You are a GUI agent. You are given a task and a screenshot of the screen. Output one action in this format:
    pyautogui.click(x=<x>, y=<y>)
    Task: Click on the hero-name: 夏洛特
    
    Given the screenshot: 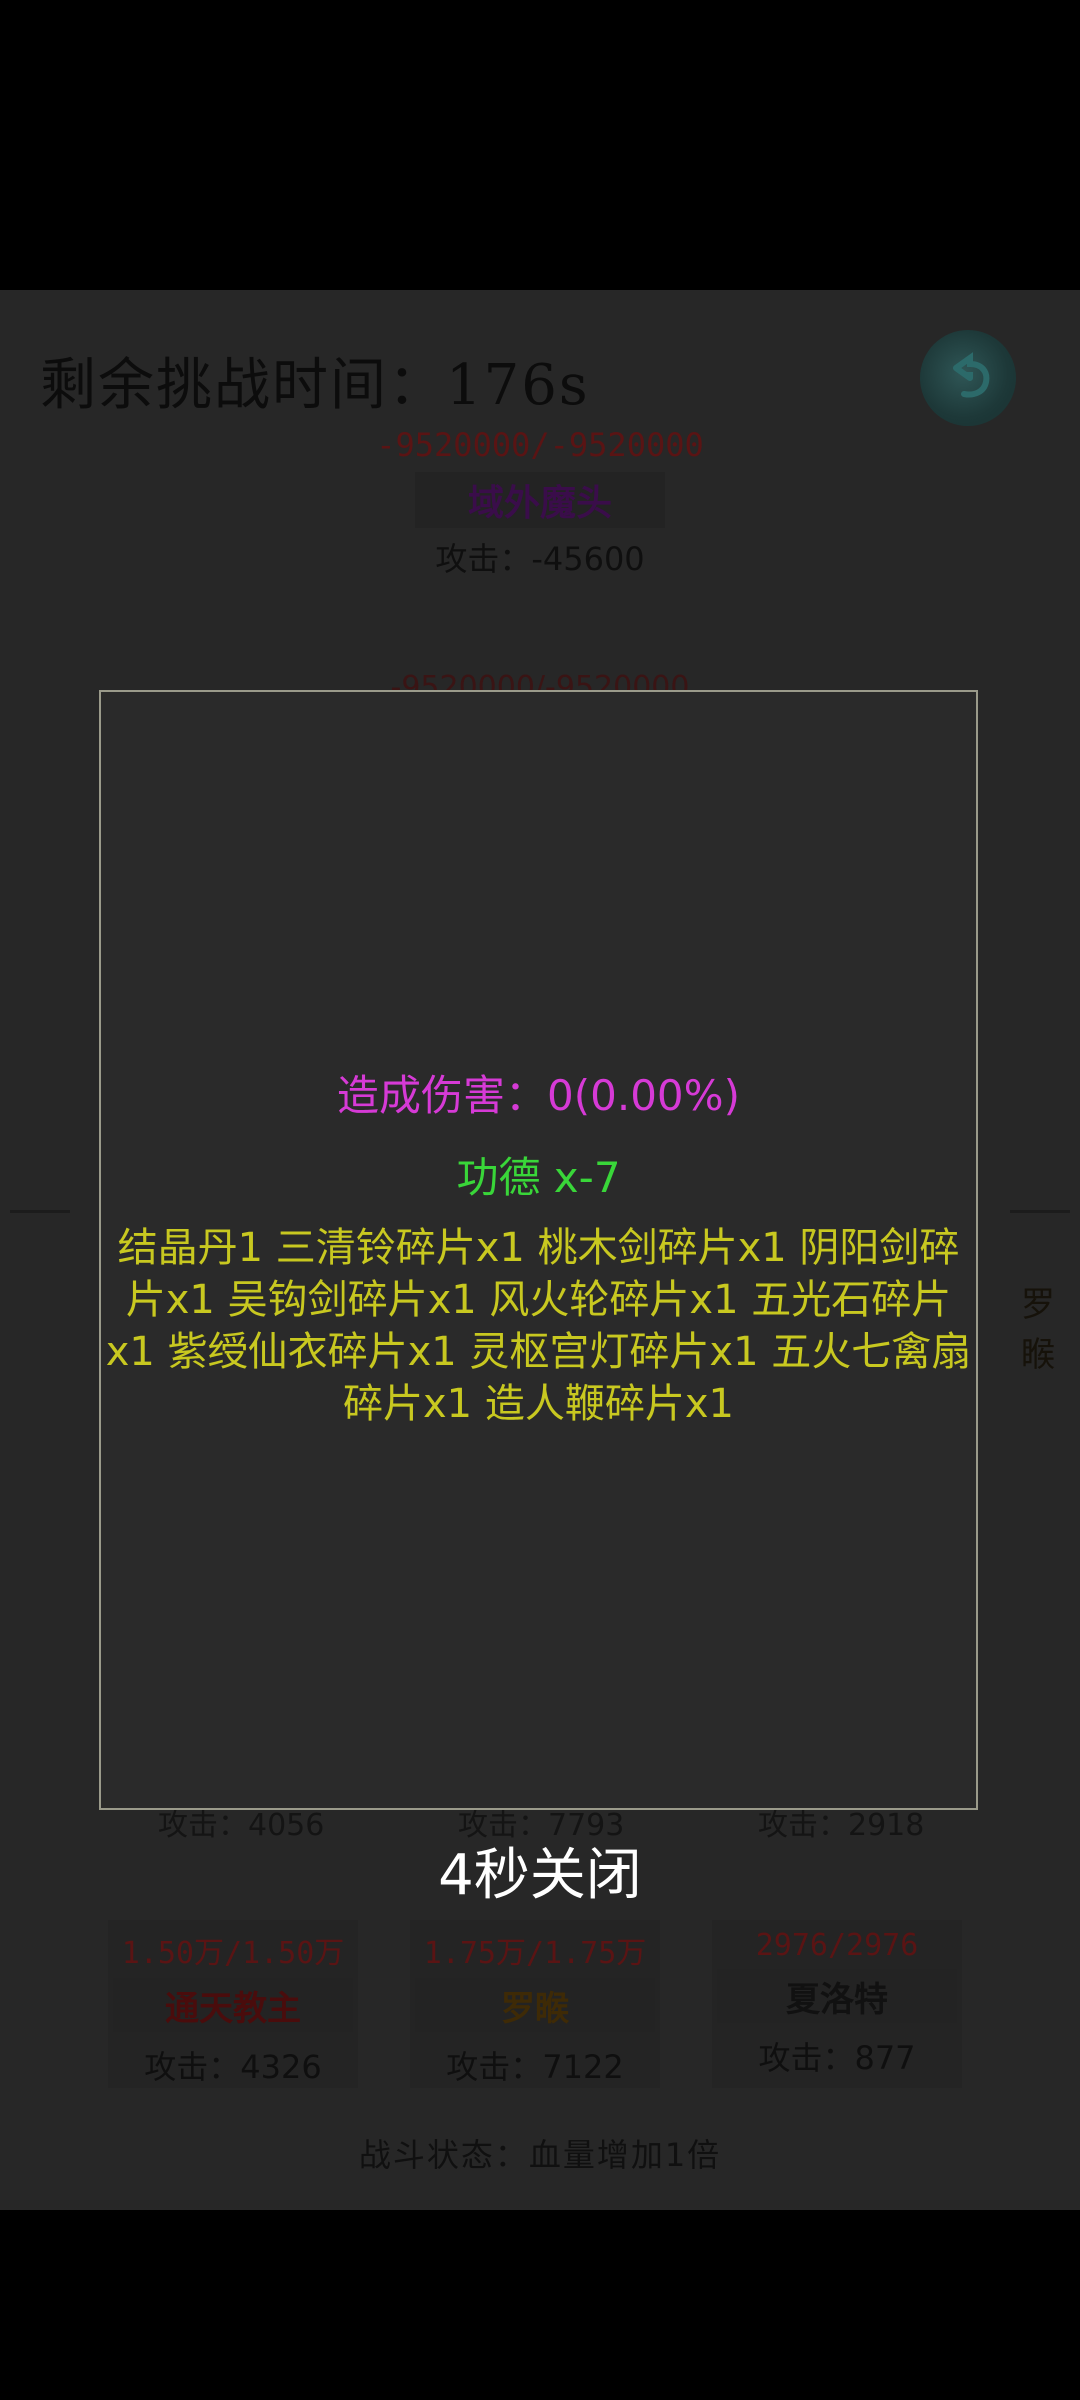 What is the action you would take?
    pyautogui.click(x=837, y=1999)
    